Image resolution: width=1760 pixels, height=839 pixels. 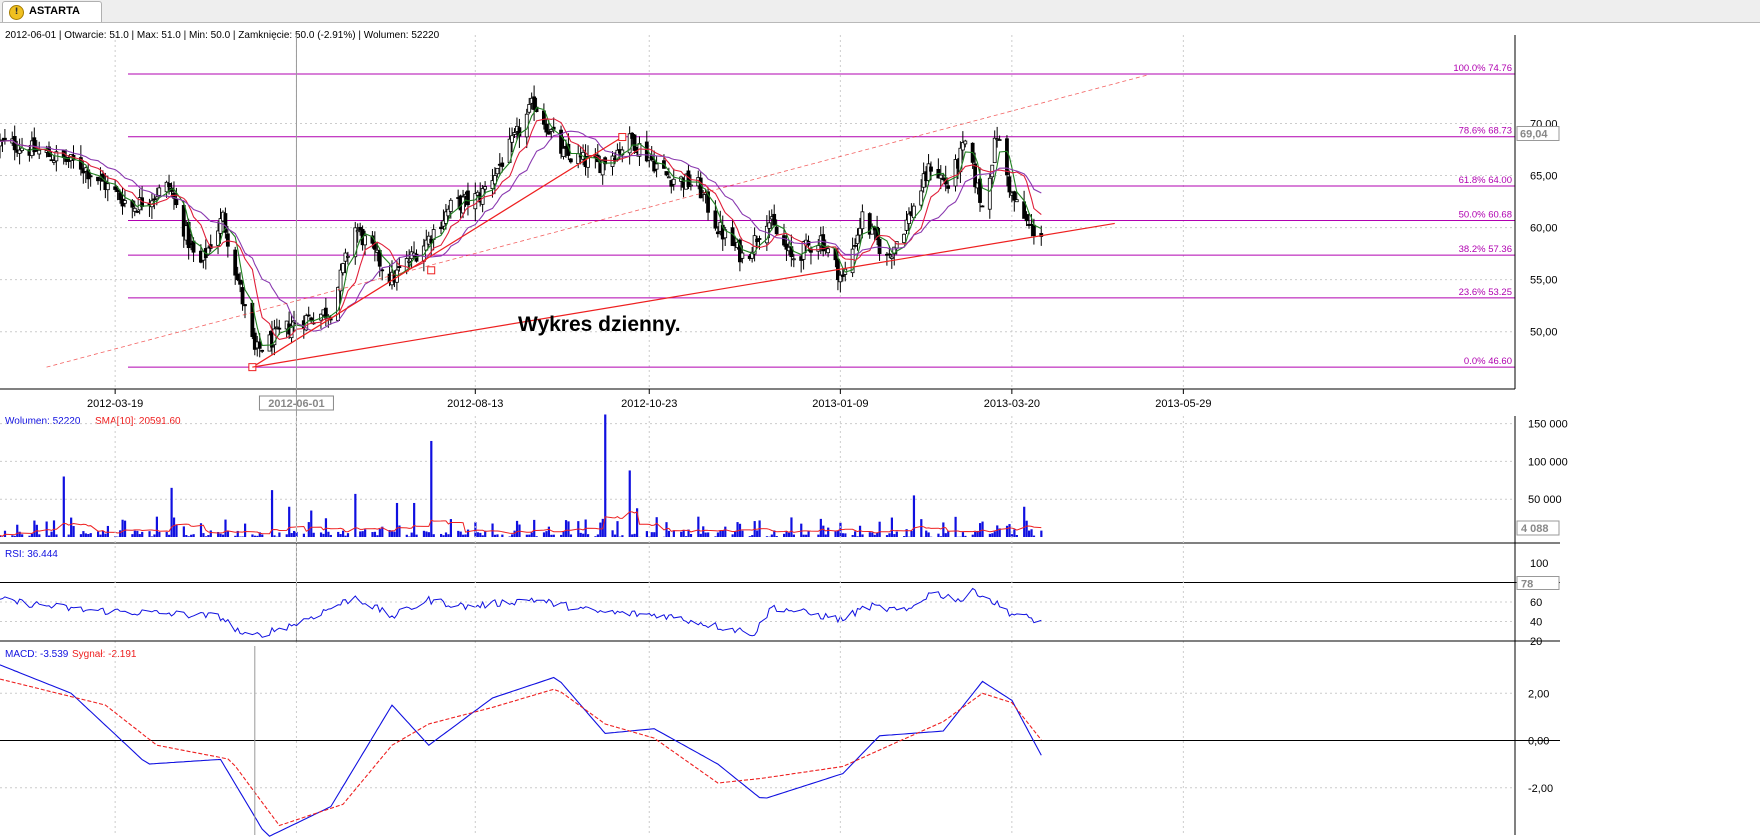 What do you see at coordinates (649, 404) in the screenshot?
I see `x-tick-label: 2012-10-23` at bounding box center [649, 404].